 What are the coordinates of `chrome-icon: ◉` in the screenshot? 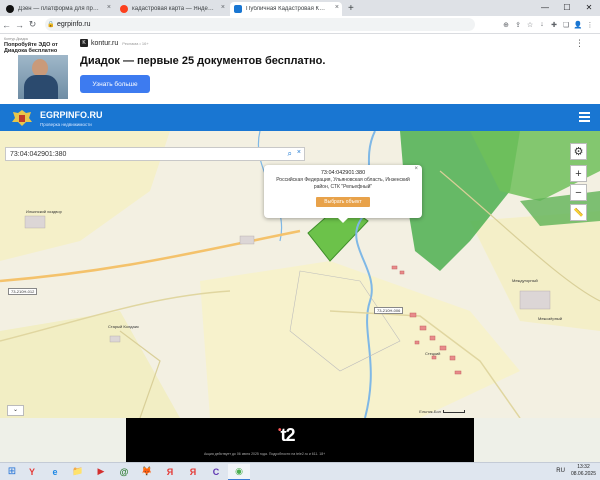 It's located at (239, 471).